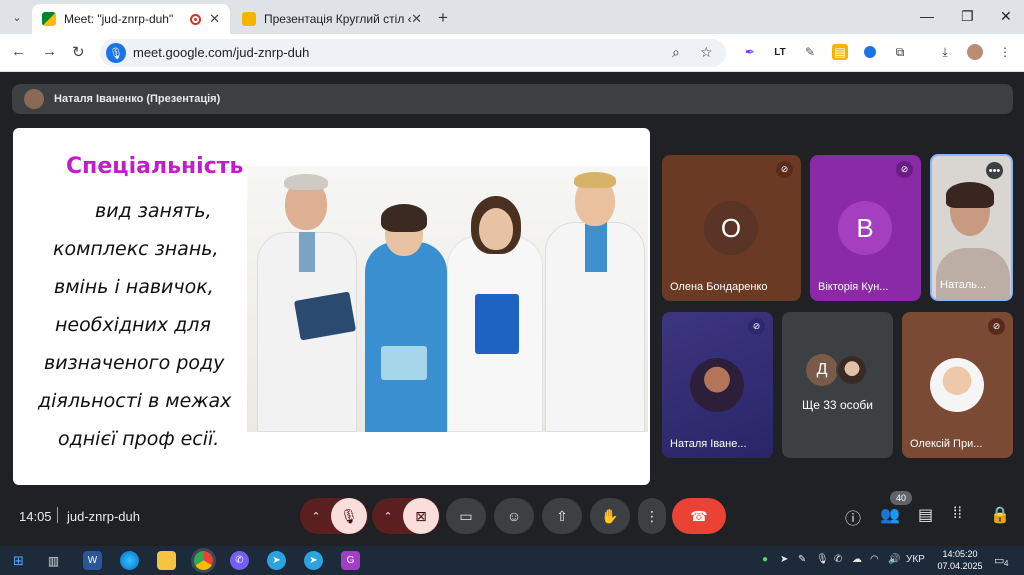 This screenshot has width=1024, height=575. Describe the element at coordinates (155, 166) in the screenshot. I see `slide-title: Спеціальність` at that location.